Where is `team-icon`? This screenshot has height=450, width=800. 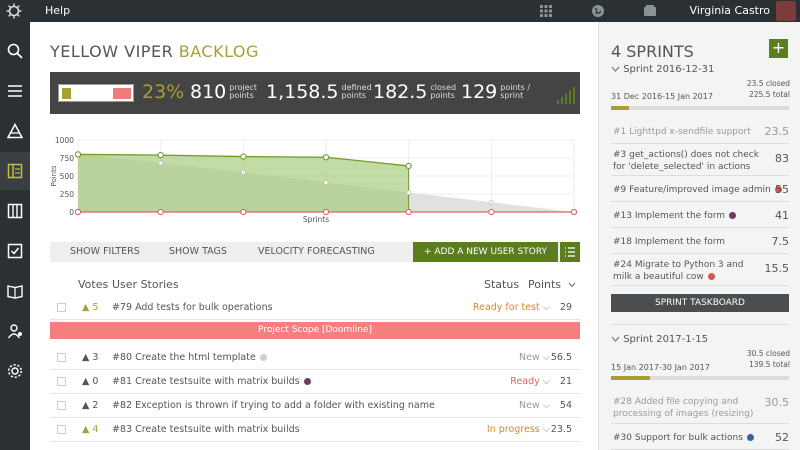
team-icon is located at coordinates (15, 331).